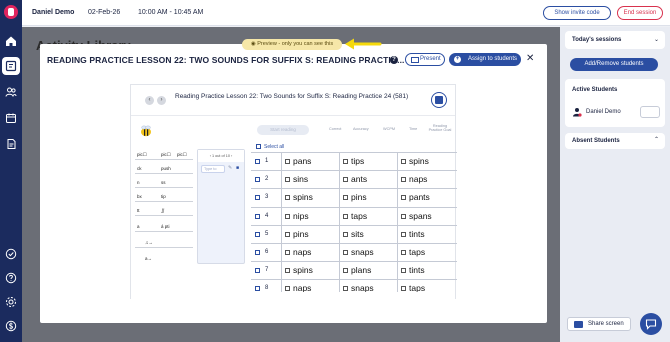  I want to click on settings-icon, so click(11, 302).